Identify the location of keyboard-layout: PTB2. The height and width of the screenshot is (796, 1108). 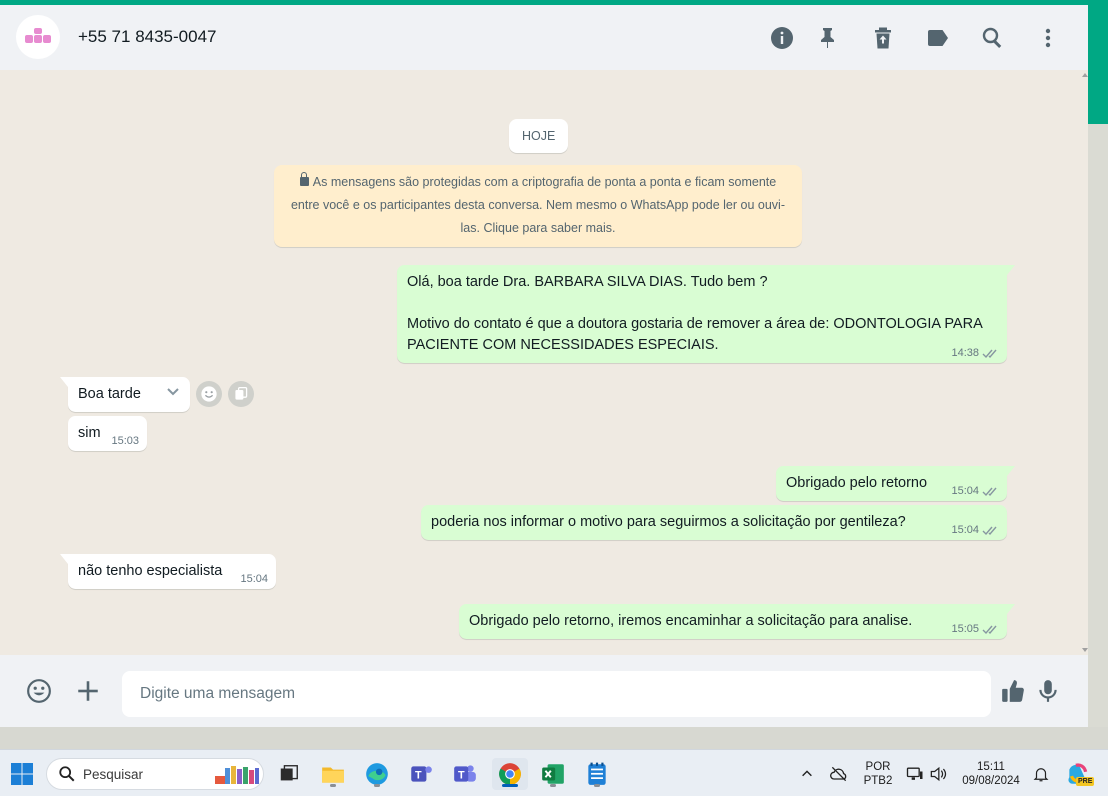
(878, 781).